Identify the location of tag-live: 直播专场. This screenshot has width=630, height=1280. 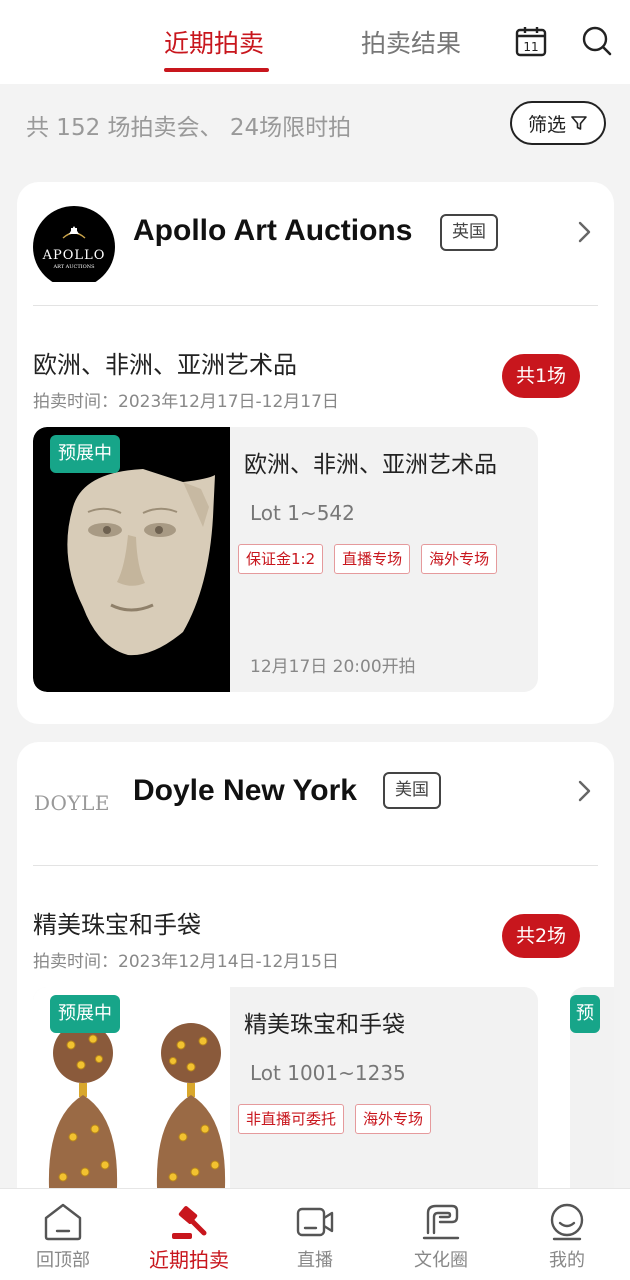
(372, 559).